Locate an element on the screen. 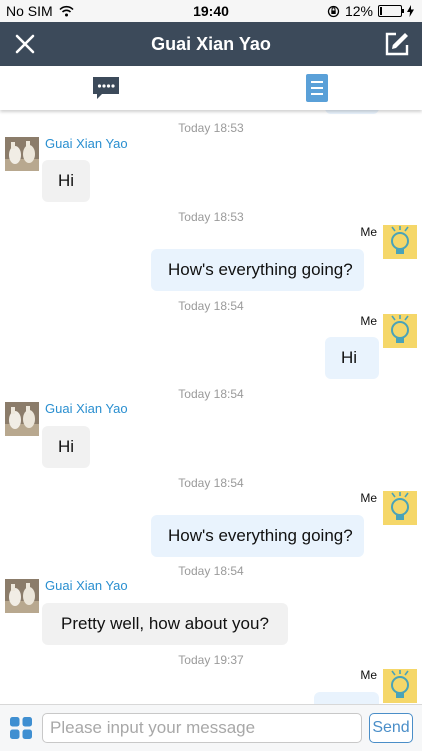 This screenshot has width=422, height=751. edit-button is located at coordinates (397, 44).